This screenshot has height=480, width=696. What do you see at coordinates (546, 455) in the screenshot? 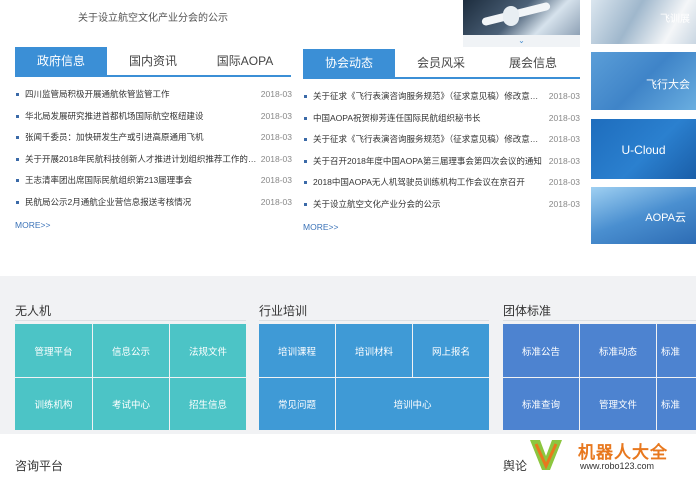
I see `robot-logo-icon` at bounding box center [546, 455].